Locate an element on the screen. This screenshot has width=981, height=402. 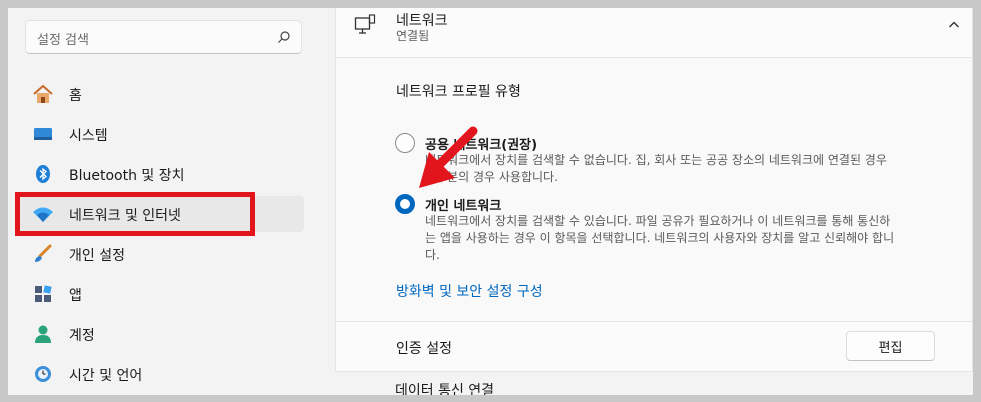
profile-type-label: 네트워크 프로필 유형 is located at coordinates (458, 92).